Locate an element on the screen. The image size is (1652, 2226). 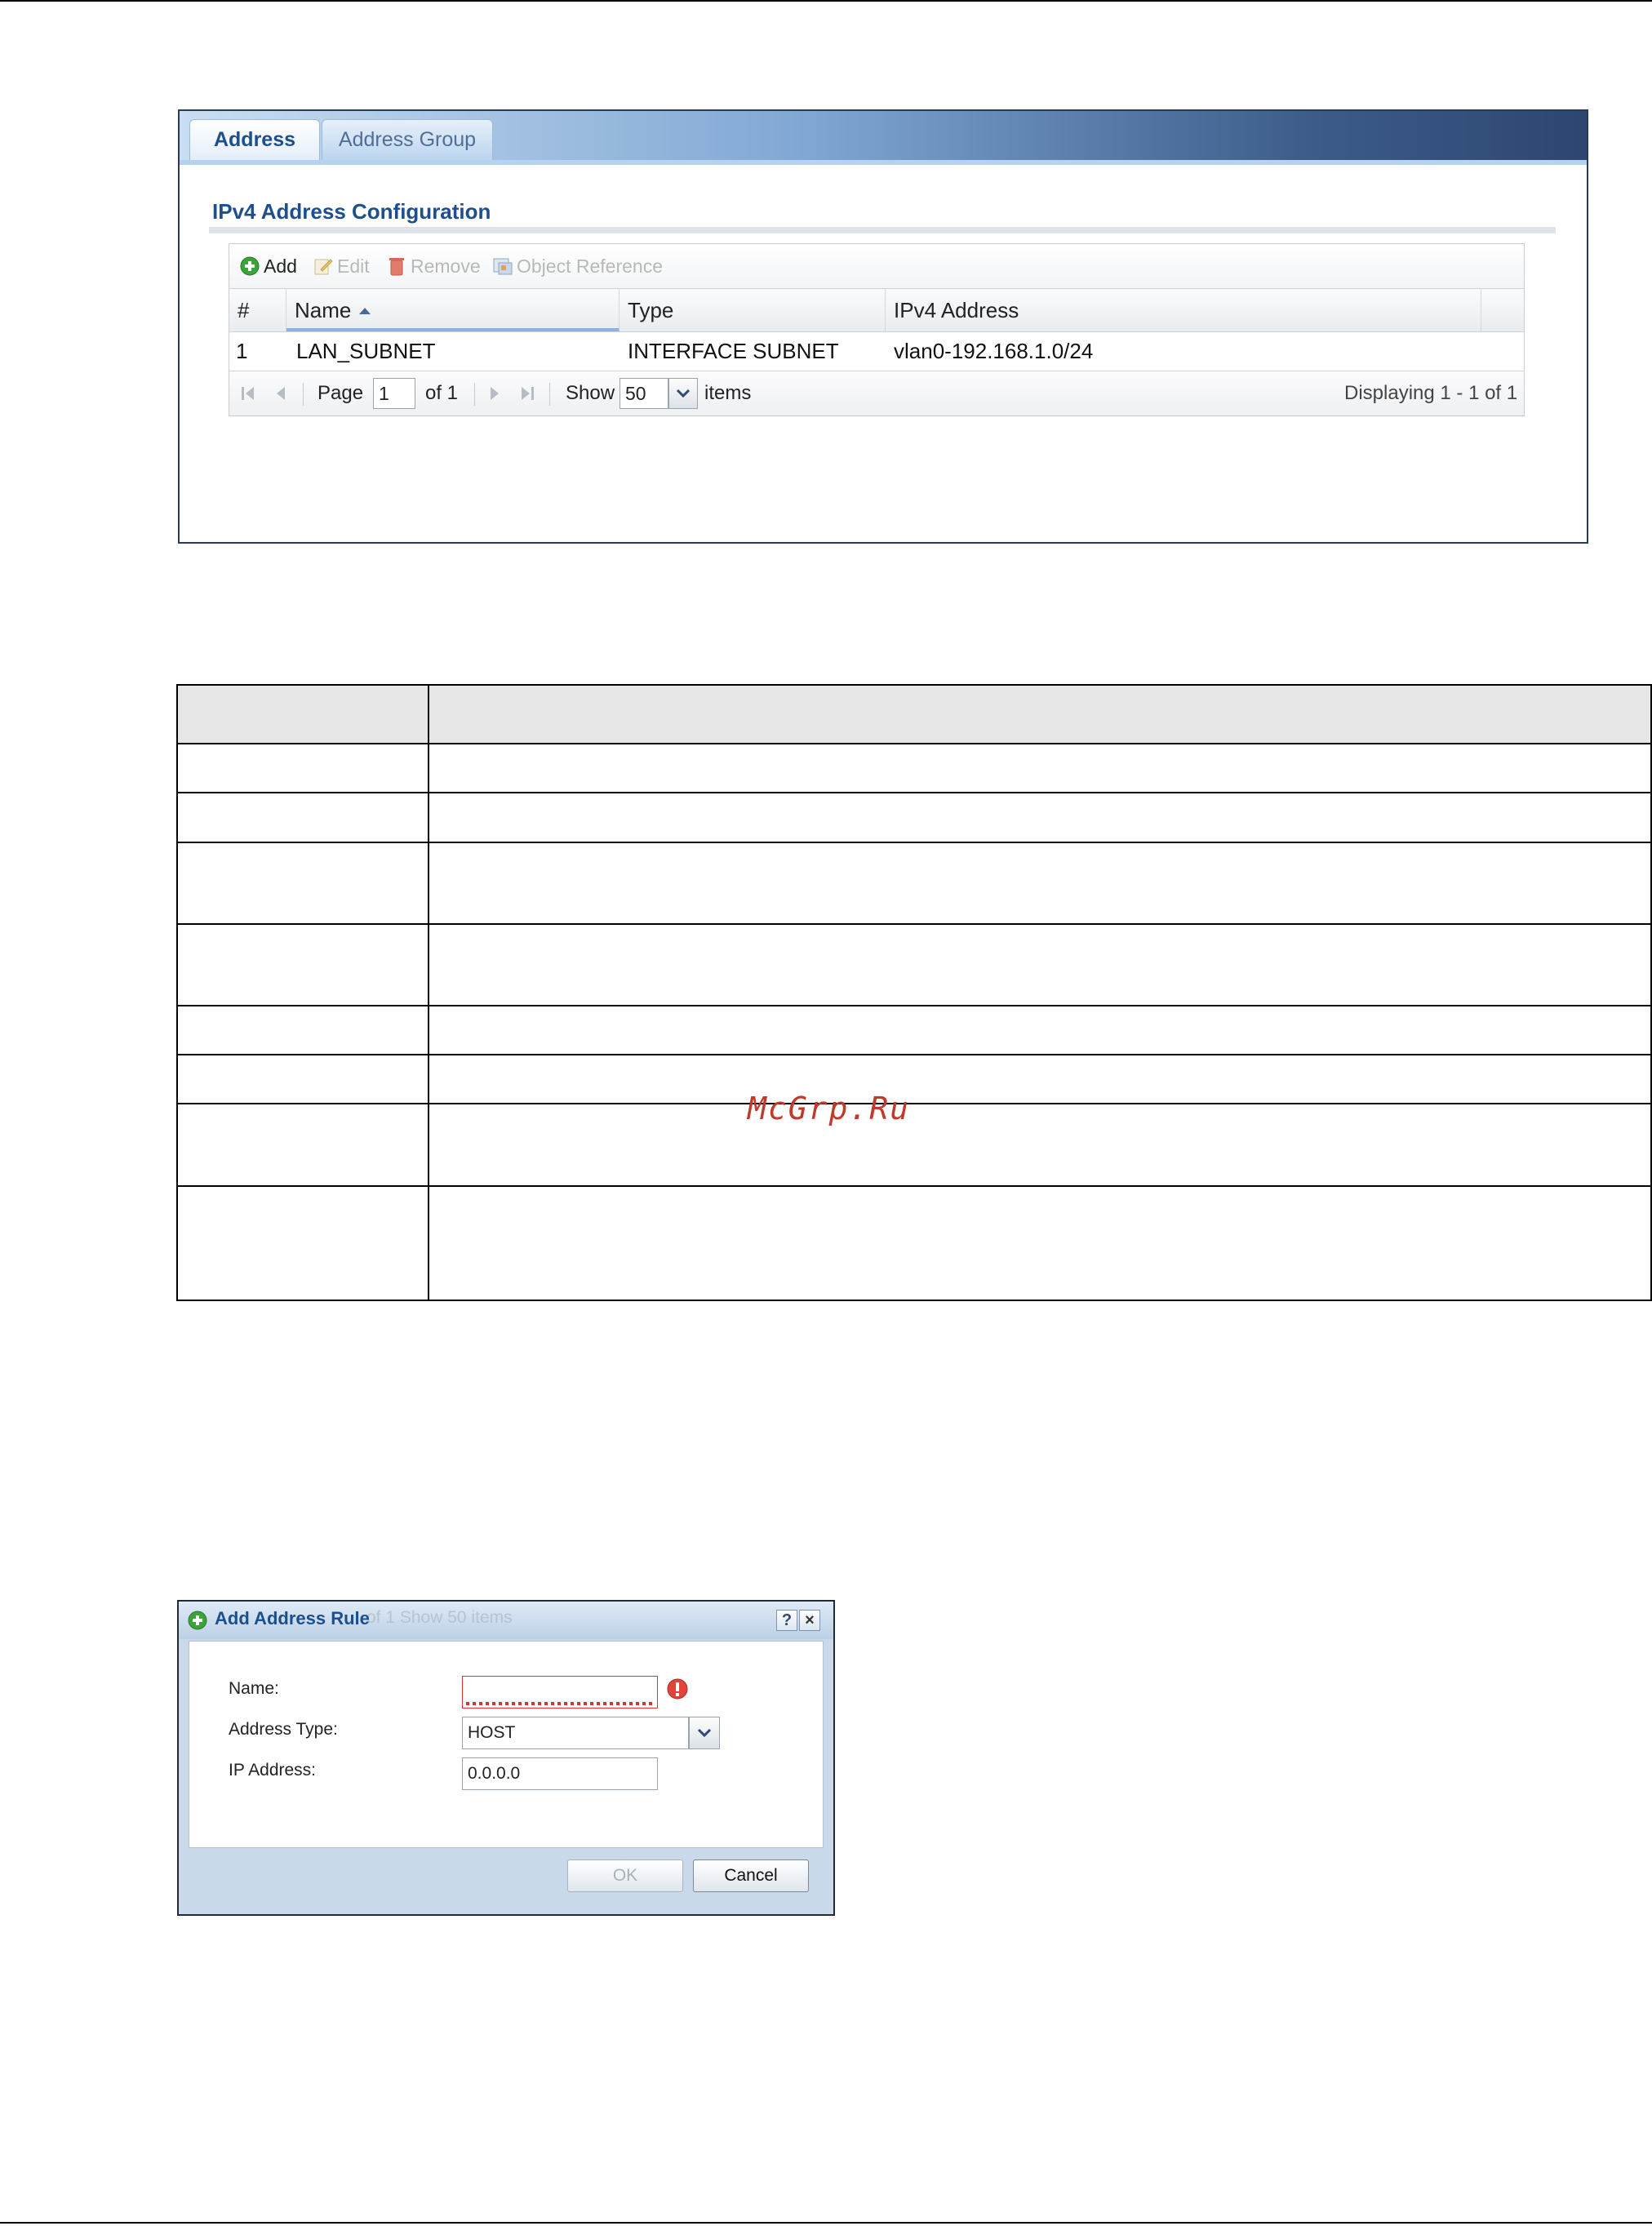
column-header-ipv4-address: IPv4 Address is located at coordinates (1183, 310).